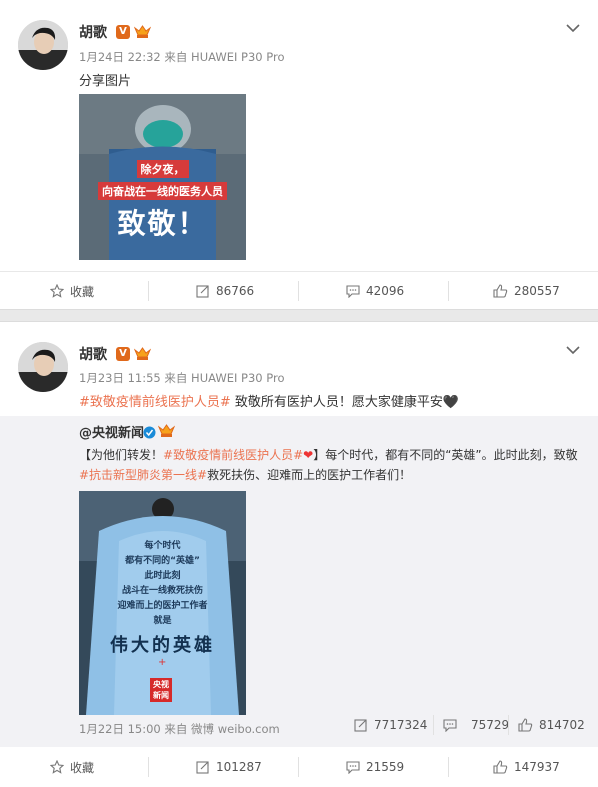 This screenshot has height=787, width=598. Describe the element at coordinates (162, 645) in the screenshot. I see `image-headline: 伟大的英雄` at that location.